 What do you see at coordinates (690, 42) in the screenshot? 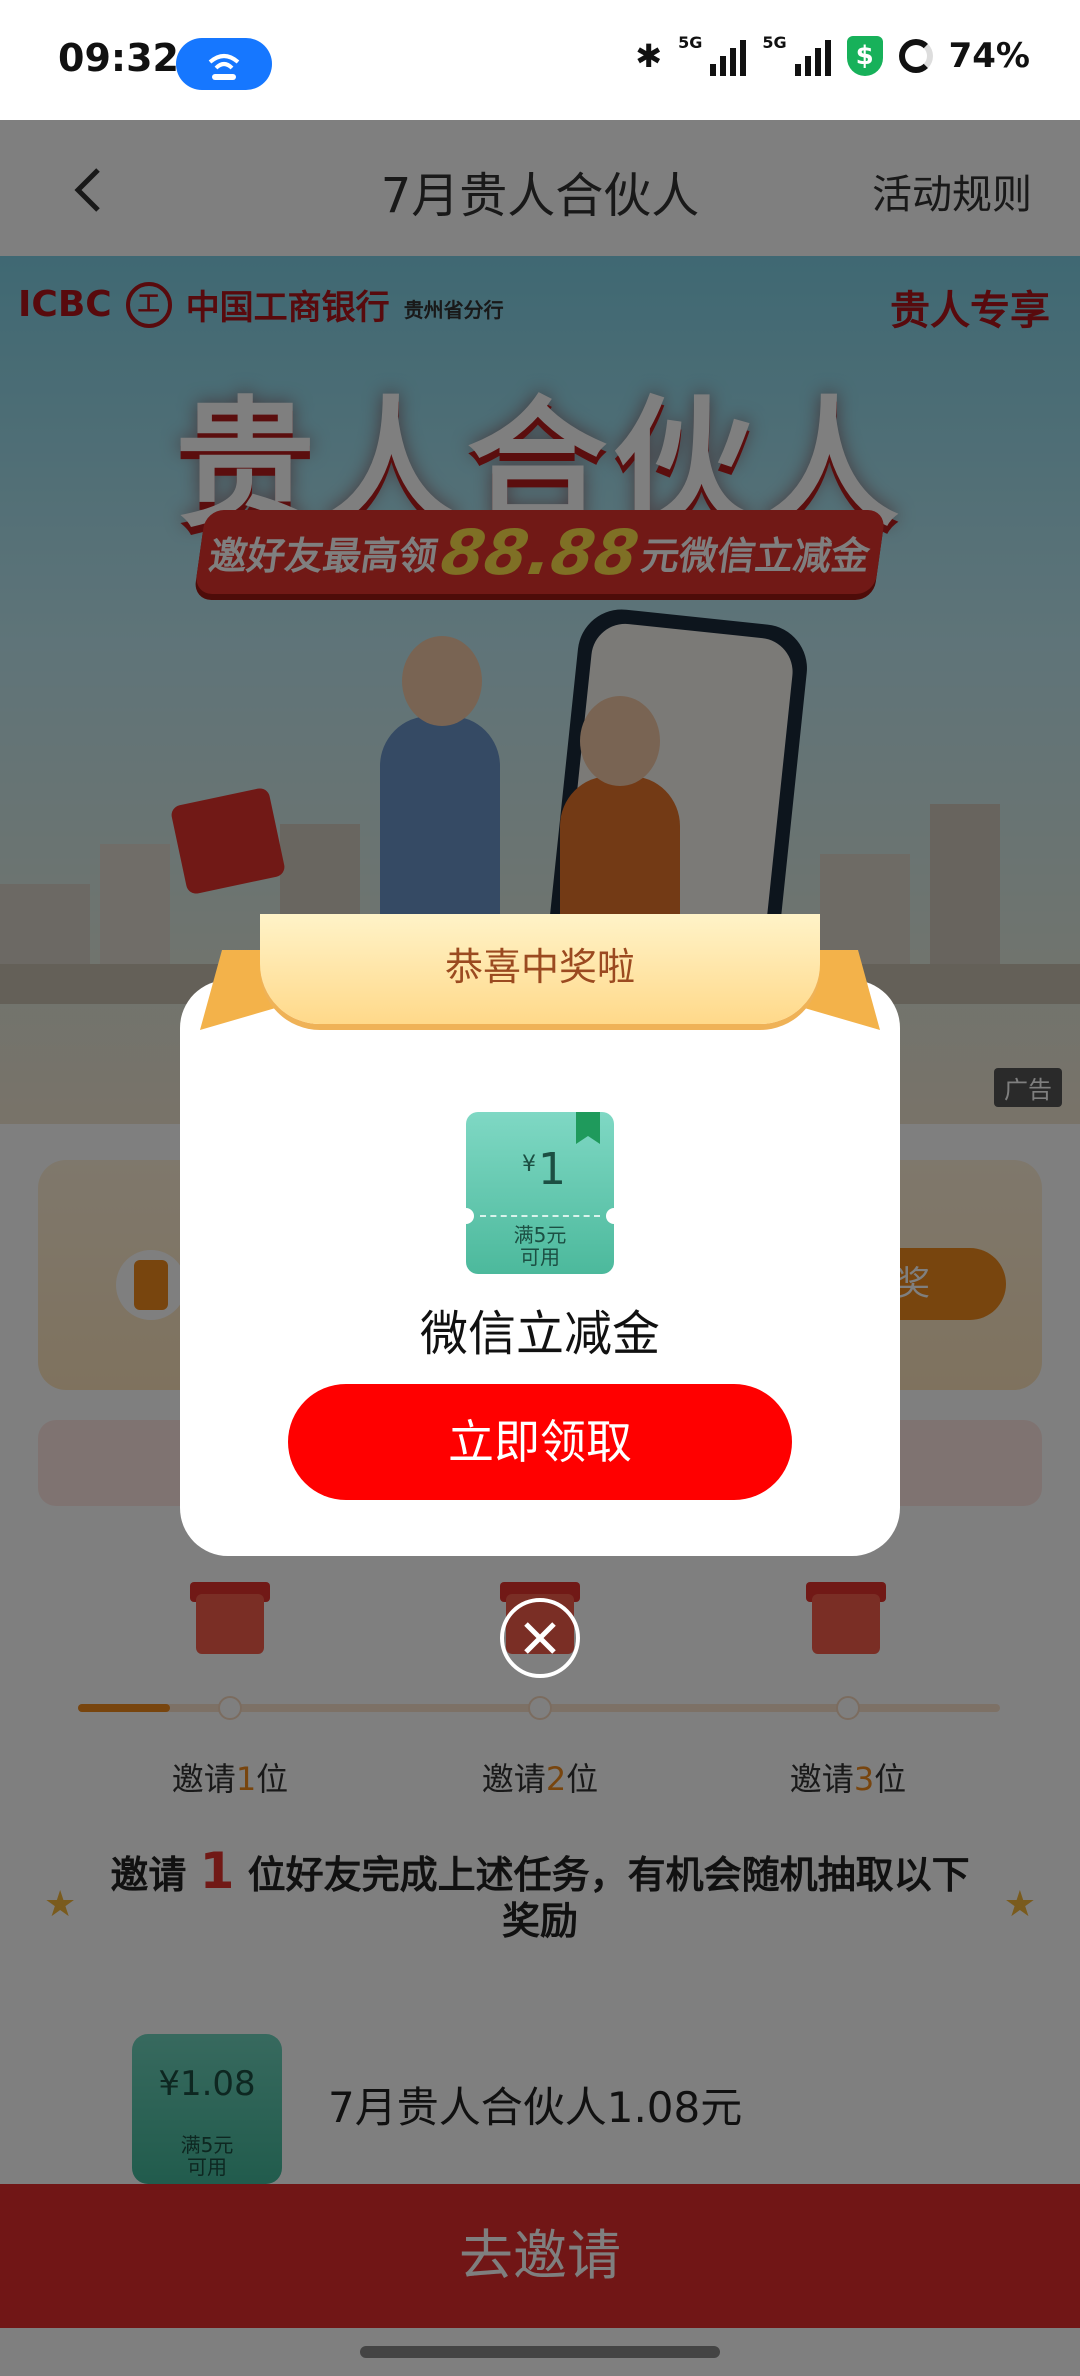
I see `network-type-1: 5G` at bounding box center [690, 42].